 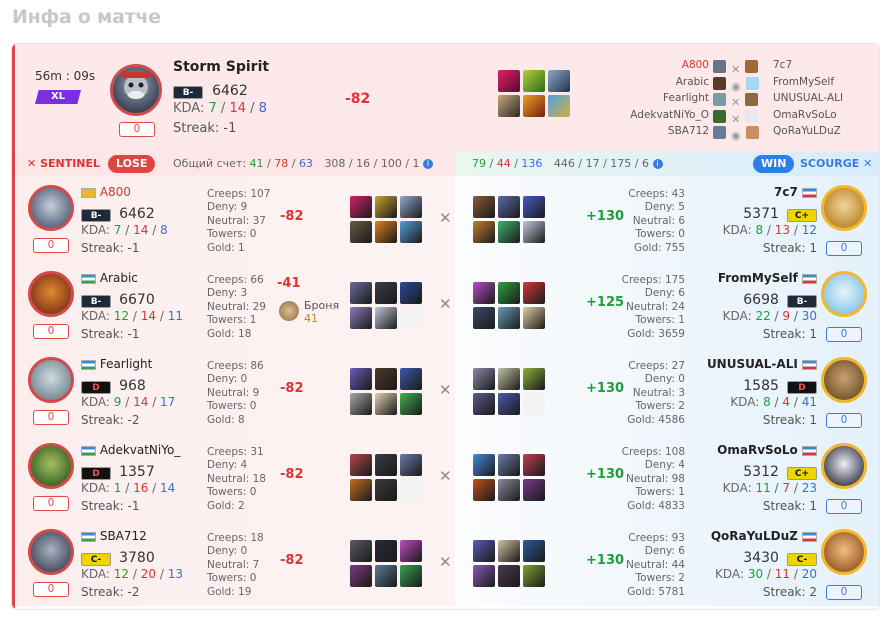 What do you see at coordinates (767, 450) in the screenshot?
I see `right-player-name: OmaRvSoLo` at bounding box center [767, 450].